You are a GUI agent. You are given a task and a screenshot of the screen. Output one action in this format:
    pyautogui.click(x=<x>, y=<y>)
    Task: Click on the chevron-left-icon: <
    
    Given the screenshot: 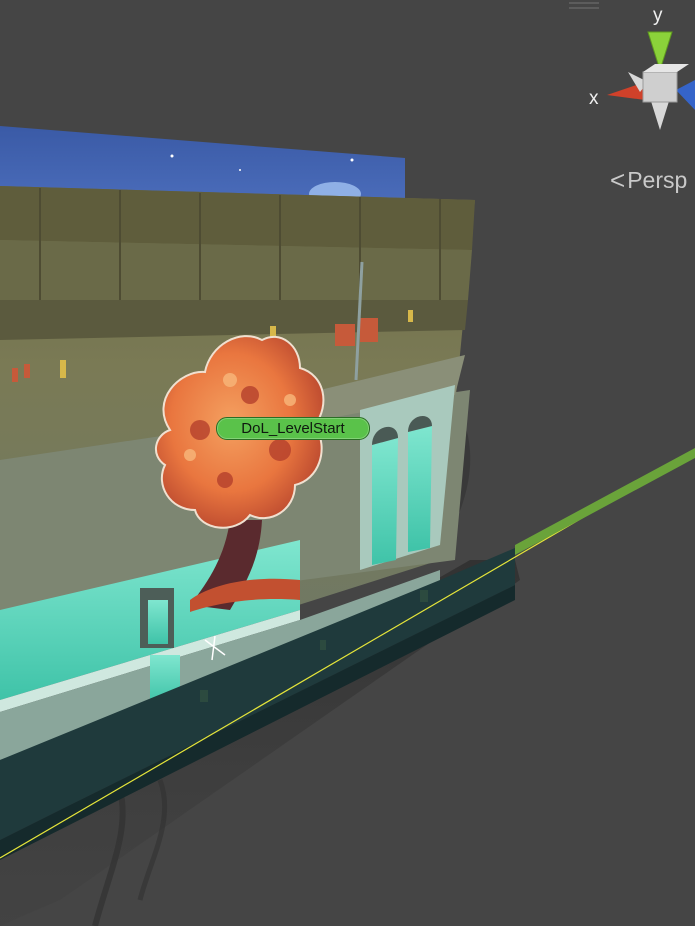 What is the action you would take?
    pyautogui.click(x=618, y=180)
    